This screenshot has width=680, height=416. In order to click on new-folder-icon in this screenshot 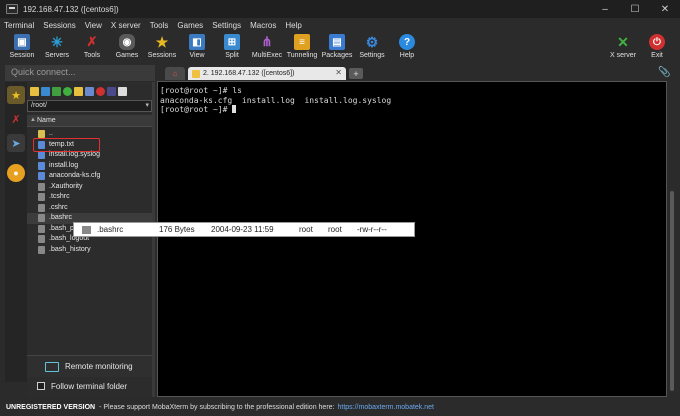, I will do `click(78, 91)`.